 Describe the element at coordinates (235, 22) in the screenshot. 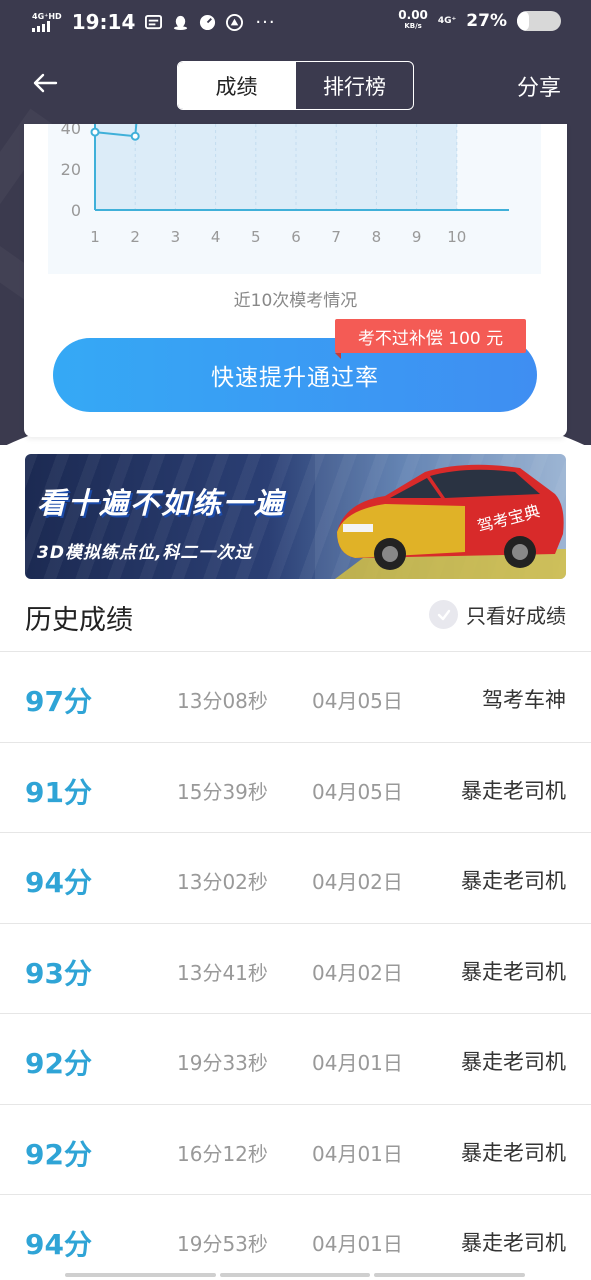

I see `app-notification-icon` at that location.